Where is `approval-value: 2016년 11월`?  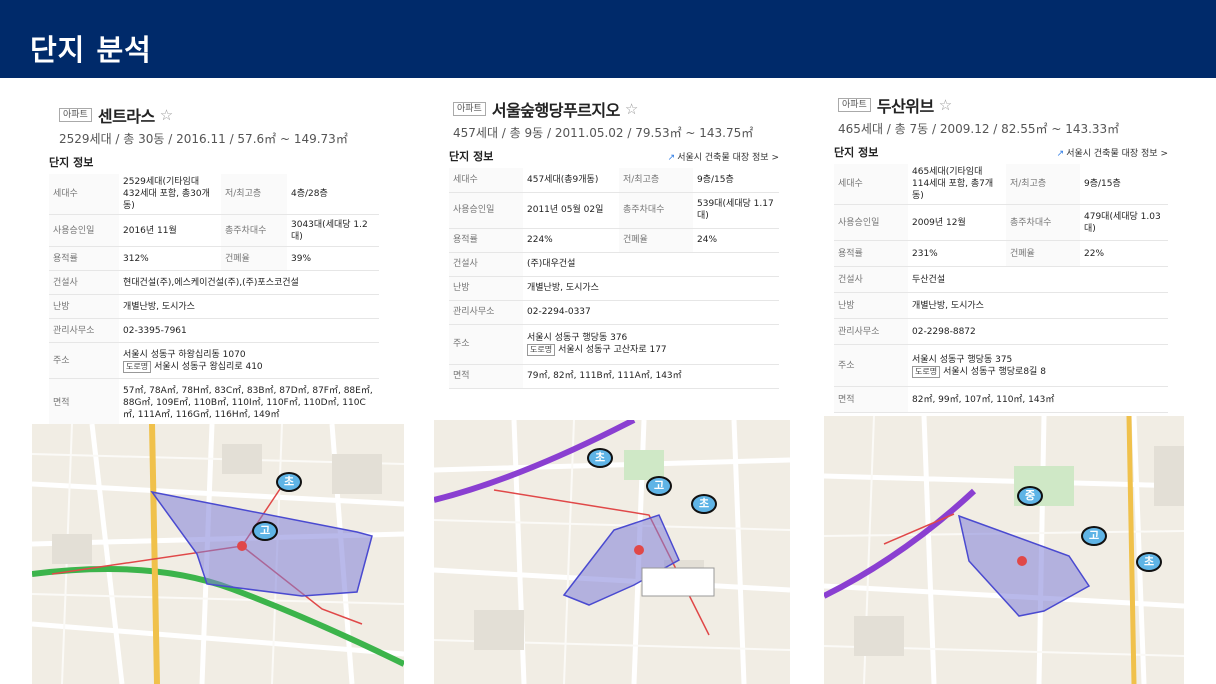
approval-value: 2016년 11월 is located at coordinates (170, 230).